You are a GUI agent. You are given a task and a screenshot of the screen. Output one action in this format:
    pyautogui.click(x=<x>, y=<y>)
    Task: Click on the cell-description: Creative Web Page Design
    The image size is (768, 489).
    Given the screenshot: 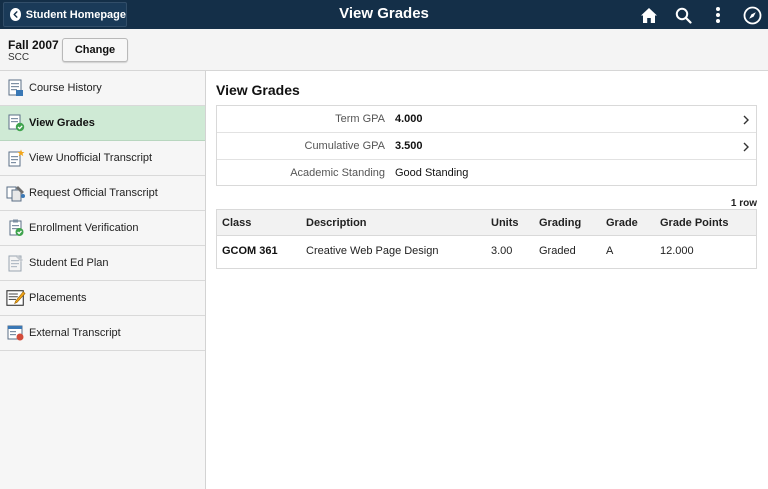 What is the action you would take?
    pyautogui.click(x=372, y=251)
    